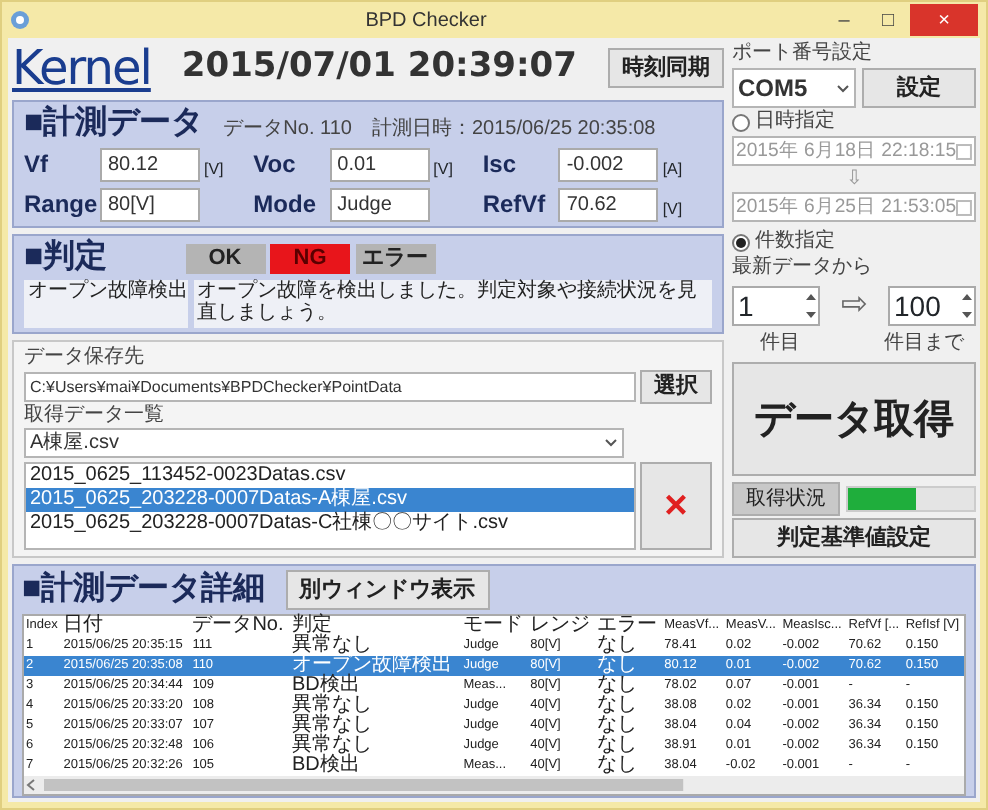 This screenshot has width=988, height=810. I want to click on result-indicator: OK, so click(225, 258).